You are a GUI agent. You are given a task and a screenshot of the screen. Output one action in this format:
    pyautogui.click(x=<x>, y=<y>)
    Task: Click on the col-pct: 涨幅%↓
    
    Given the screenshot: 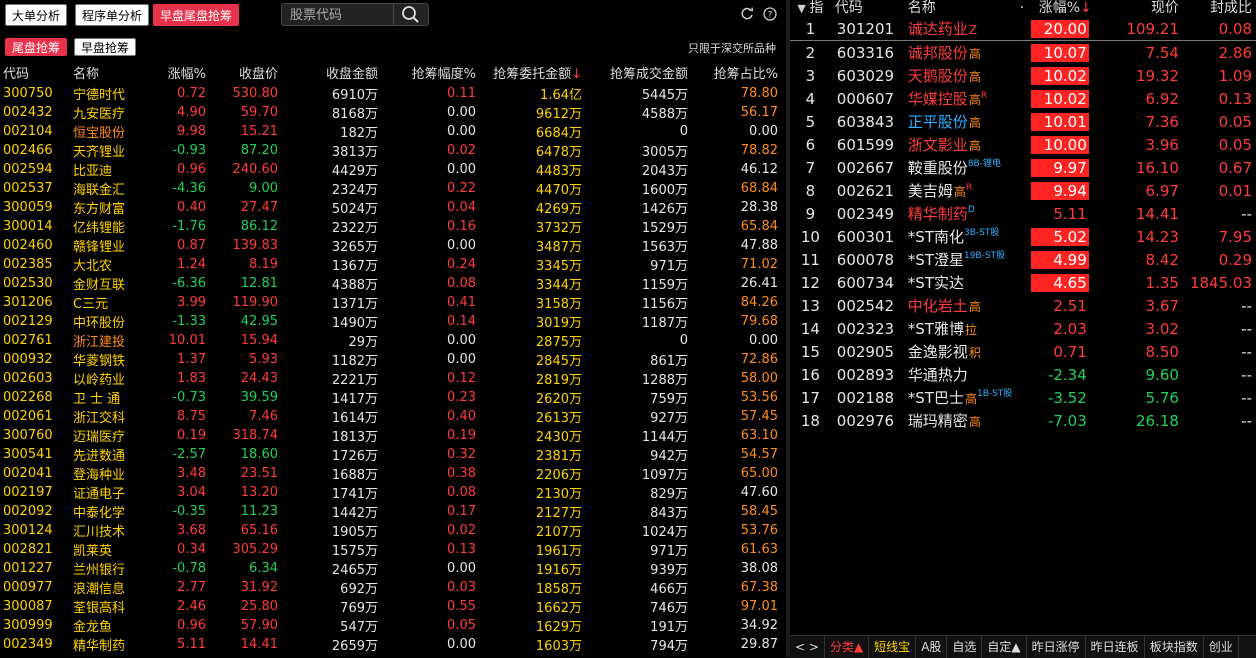 What is the action you would take?
    pyautogui.click(x=1059, y=8)
    